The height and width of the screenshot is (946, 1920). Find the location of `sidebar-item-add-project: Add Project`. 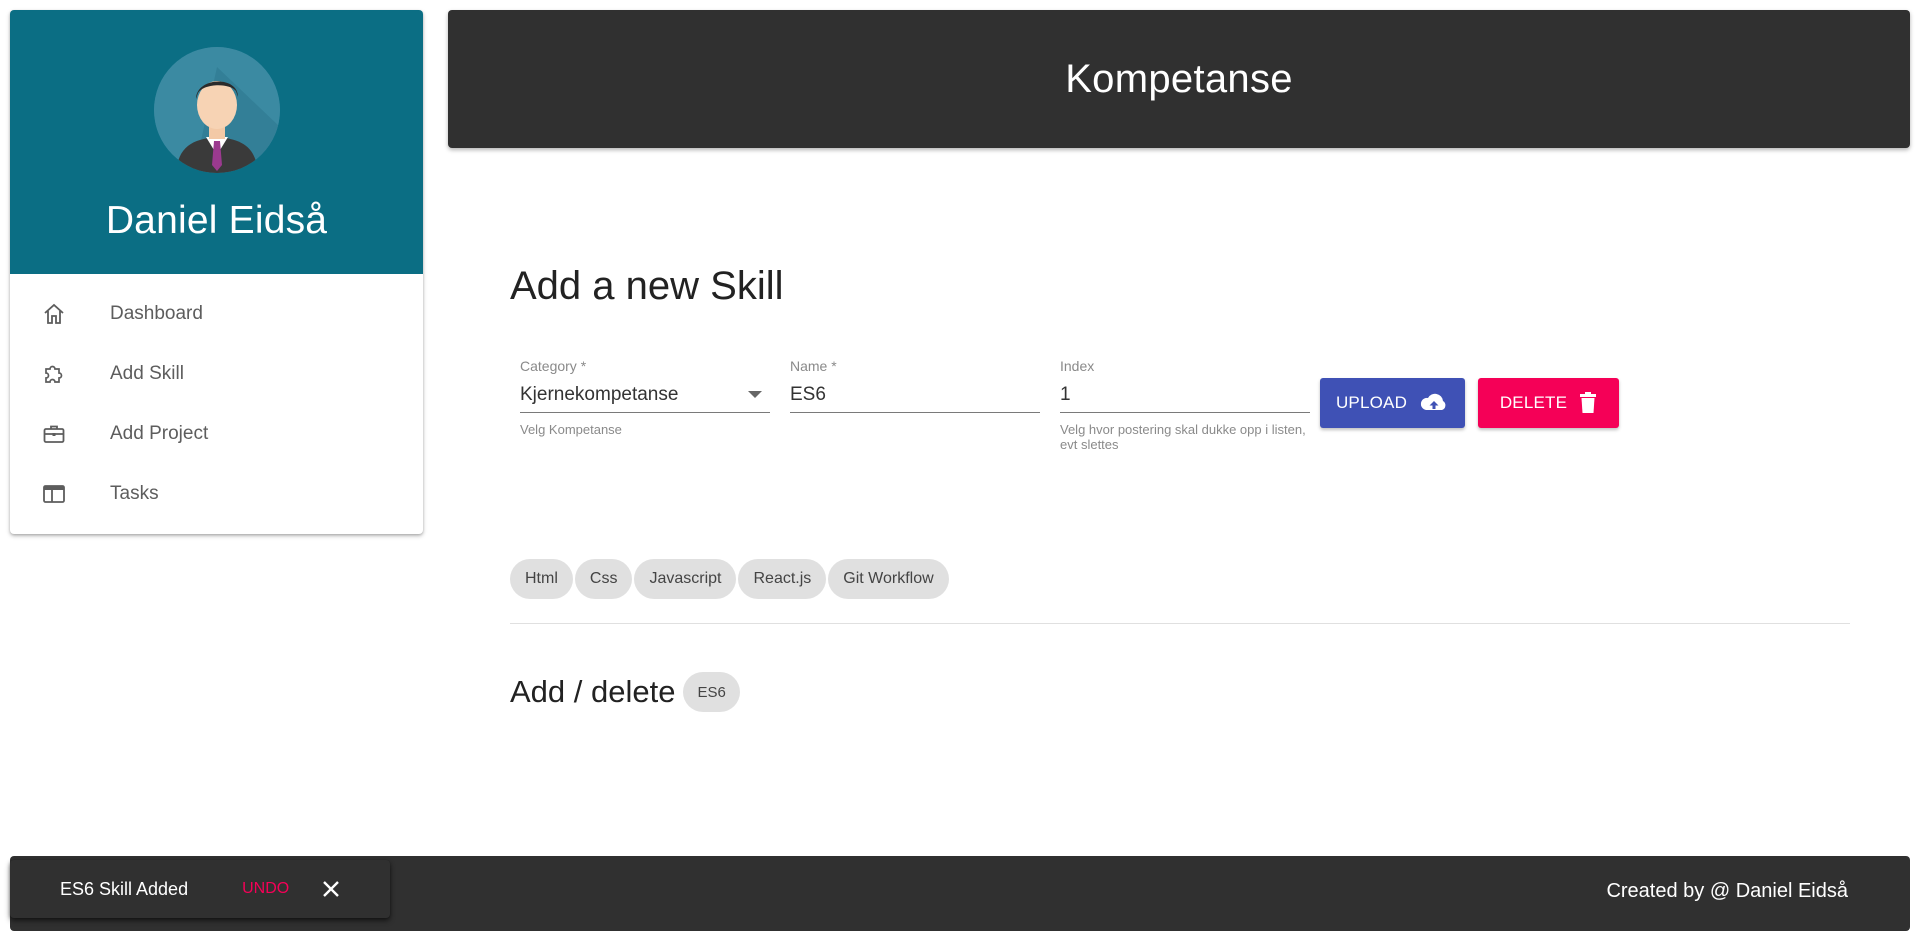

sidebar-item-add-project: Add Project is located at coordinates (216, 434).